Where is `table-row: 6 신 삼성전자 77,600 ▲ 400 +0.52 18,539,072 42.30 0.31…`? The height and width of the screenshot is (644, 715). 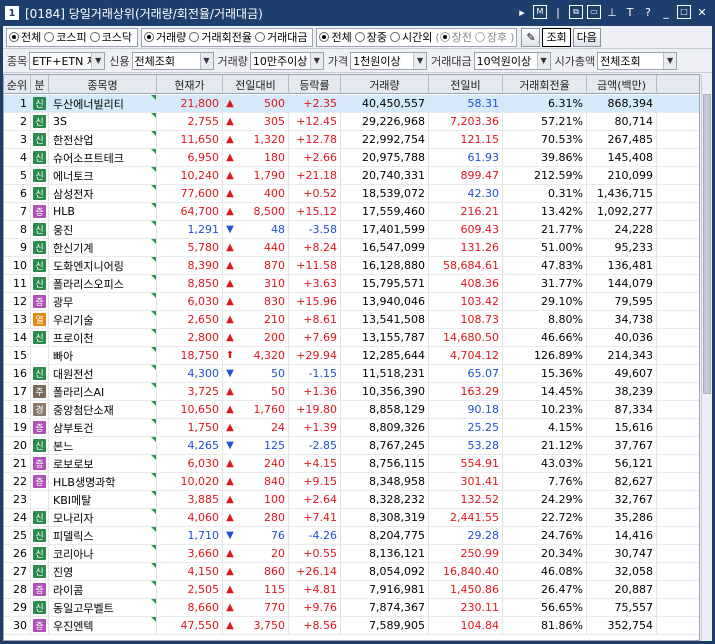
table-row: 6 신 삼성전자 77,600 ▲ 400 +0.52 18,539,072 42.30 0.31… is located at coordinates (351, 194).